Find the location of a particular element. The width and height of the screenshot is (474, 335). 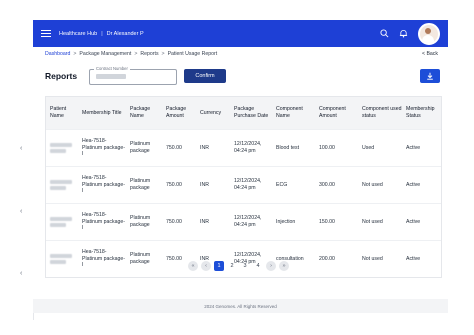

pagination: « ‹ 1 2 3 4 › » is located at coordinates (238, 266).